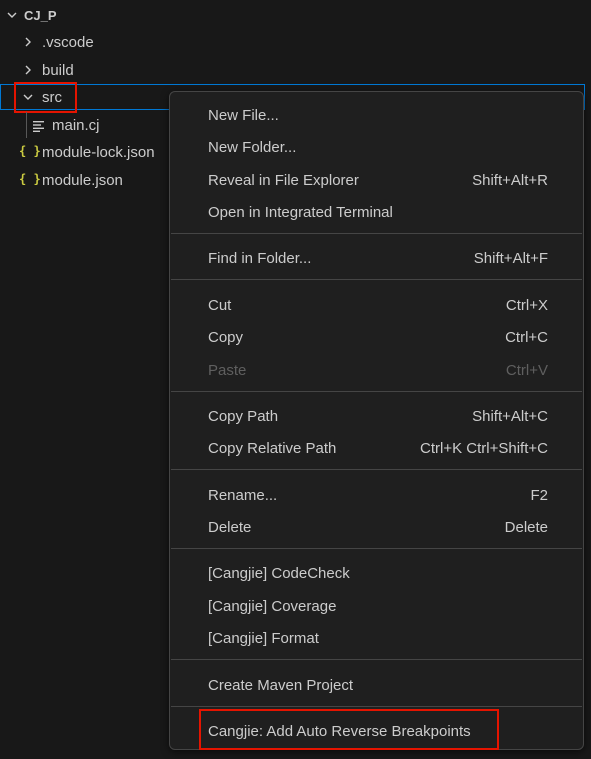 The image size is (591, 759). What do you see at coordinates (378, 305) in the screenshot?
I see `menu-item-cut: Cut Ctrl+X` at bounding box center [378, 305].